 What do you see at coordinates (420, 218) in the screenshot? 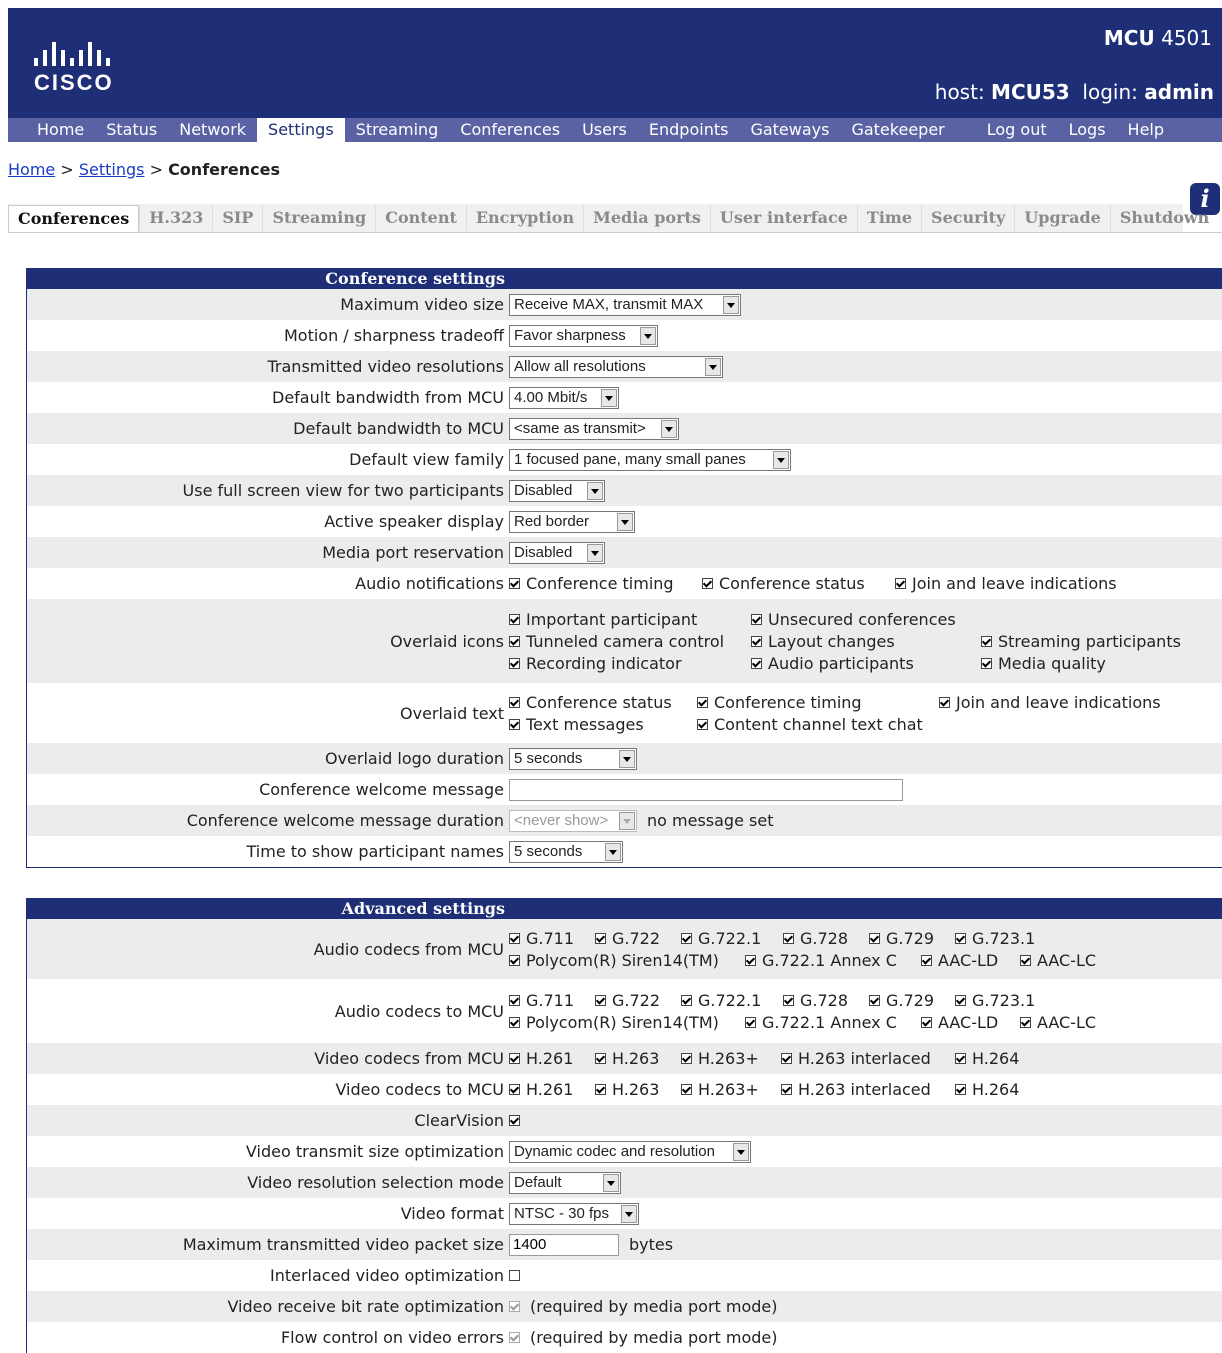
I see `tab-content: Content` at bounding box center [420, 218].